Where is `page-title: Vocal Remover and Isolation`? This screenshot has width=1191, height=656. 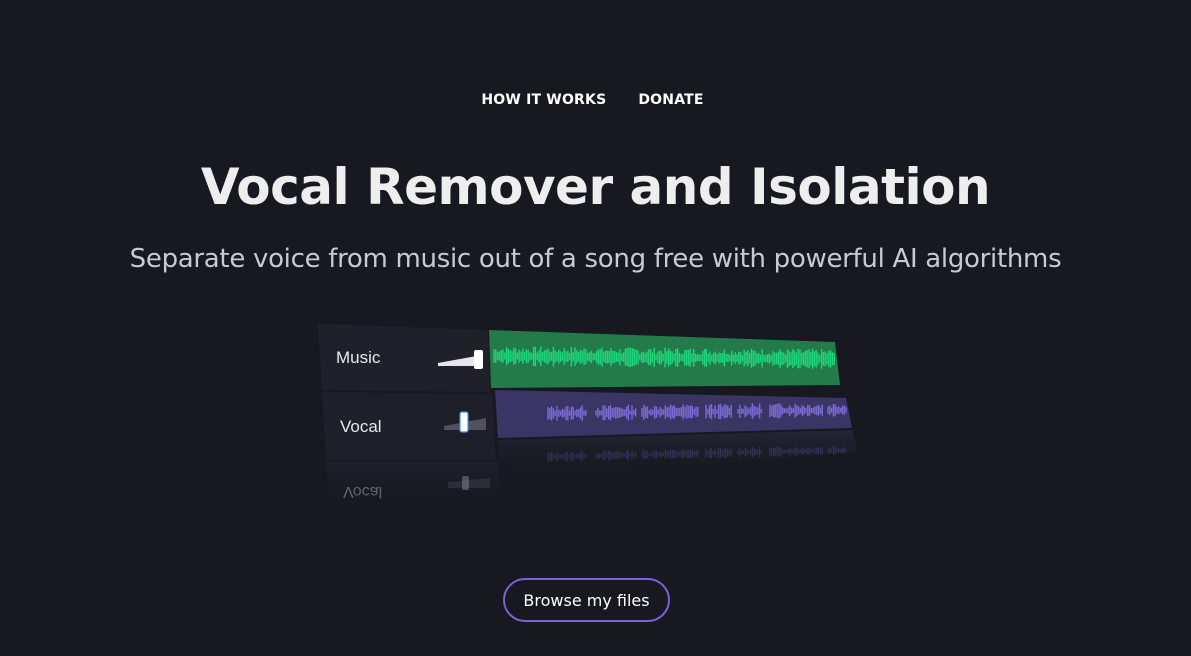
page-title: Vocal Remover and Isolation is located at coordinates (595, 187).